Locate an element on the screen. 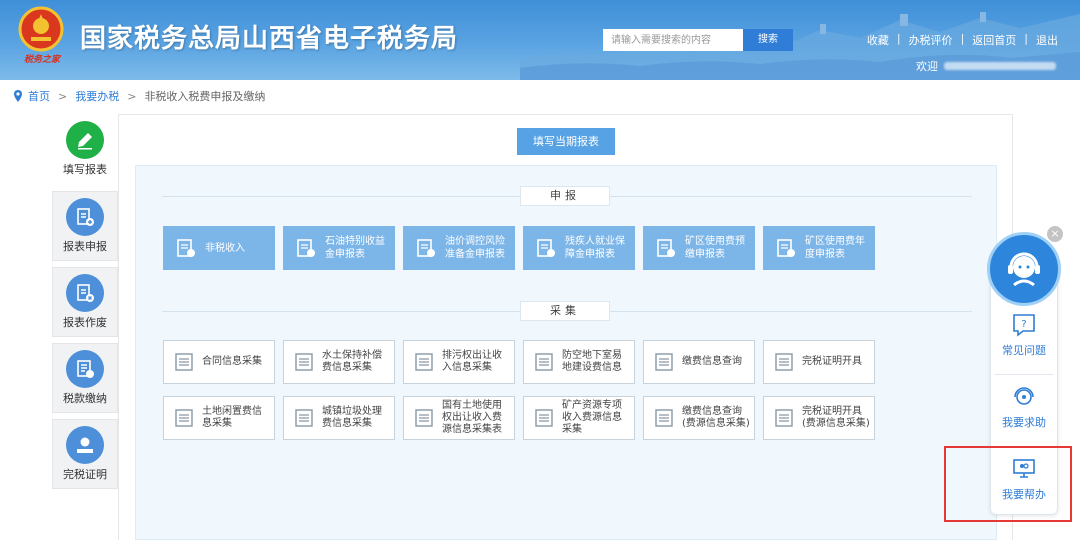 The height and width of the screenshot is (540, 1080). redacted-username is located at coordinates (1000, 66).